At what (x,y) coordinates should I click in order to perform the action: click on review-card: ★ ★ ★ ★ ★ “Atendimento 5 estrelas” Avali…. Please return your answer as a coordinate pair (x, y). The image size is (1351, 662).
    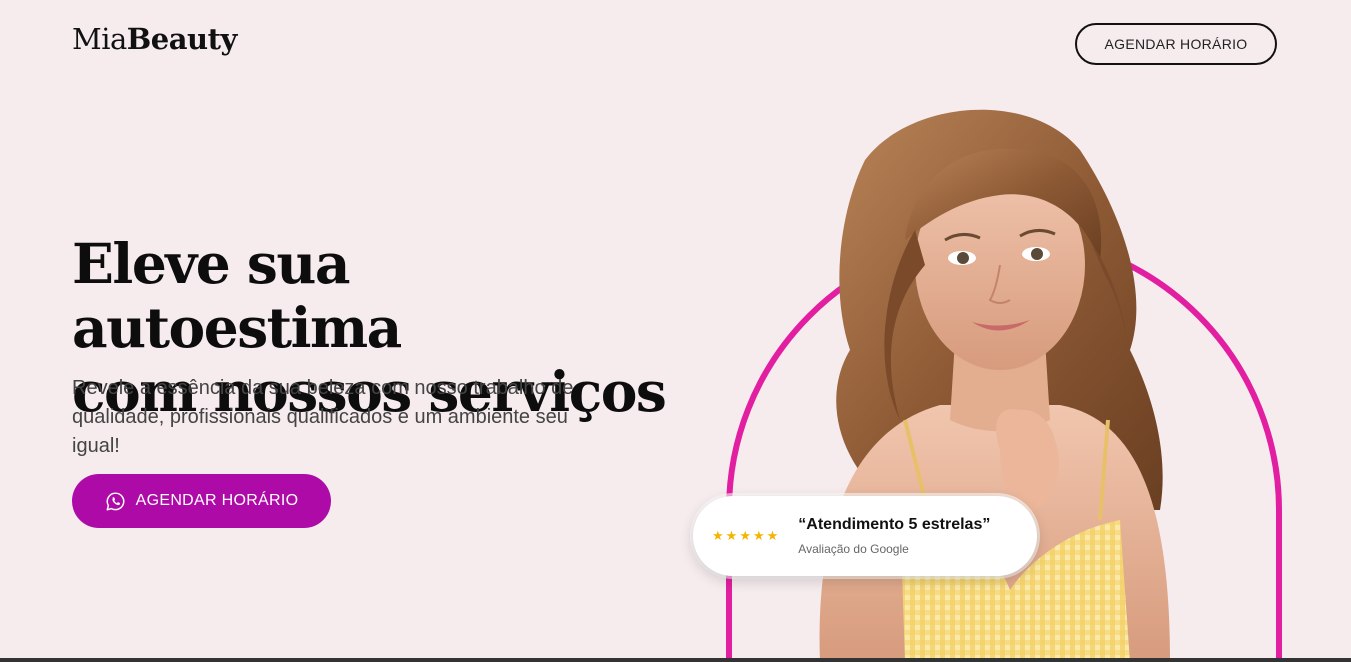
    Looking at the image, I should click on (865, 536).